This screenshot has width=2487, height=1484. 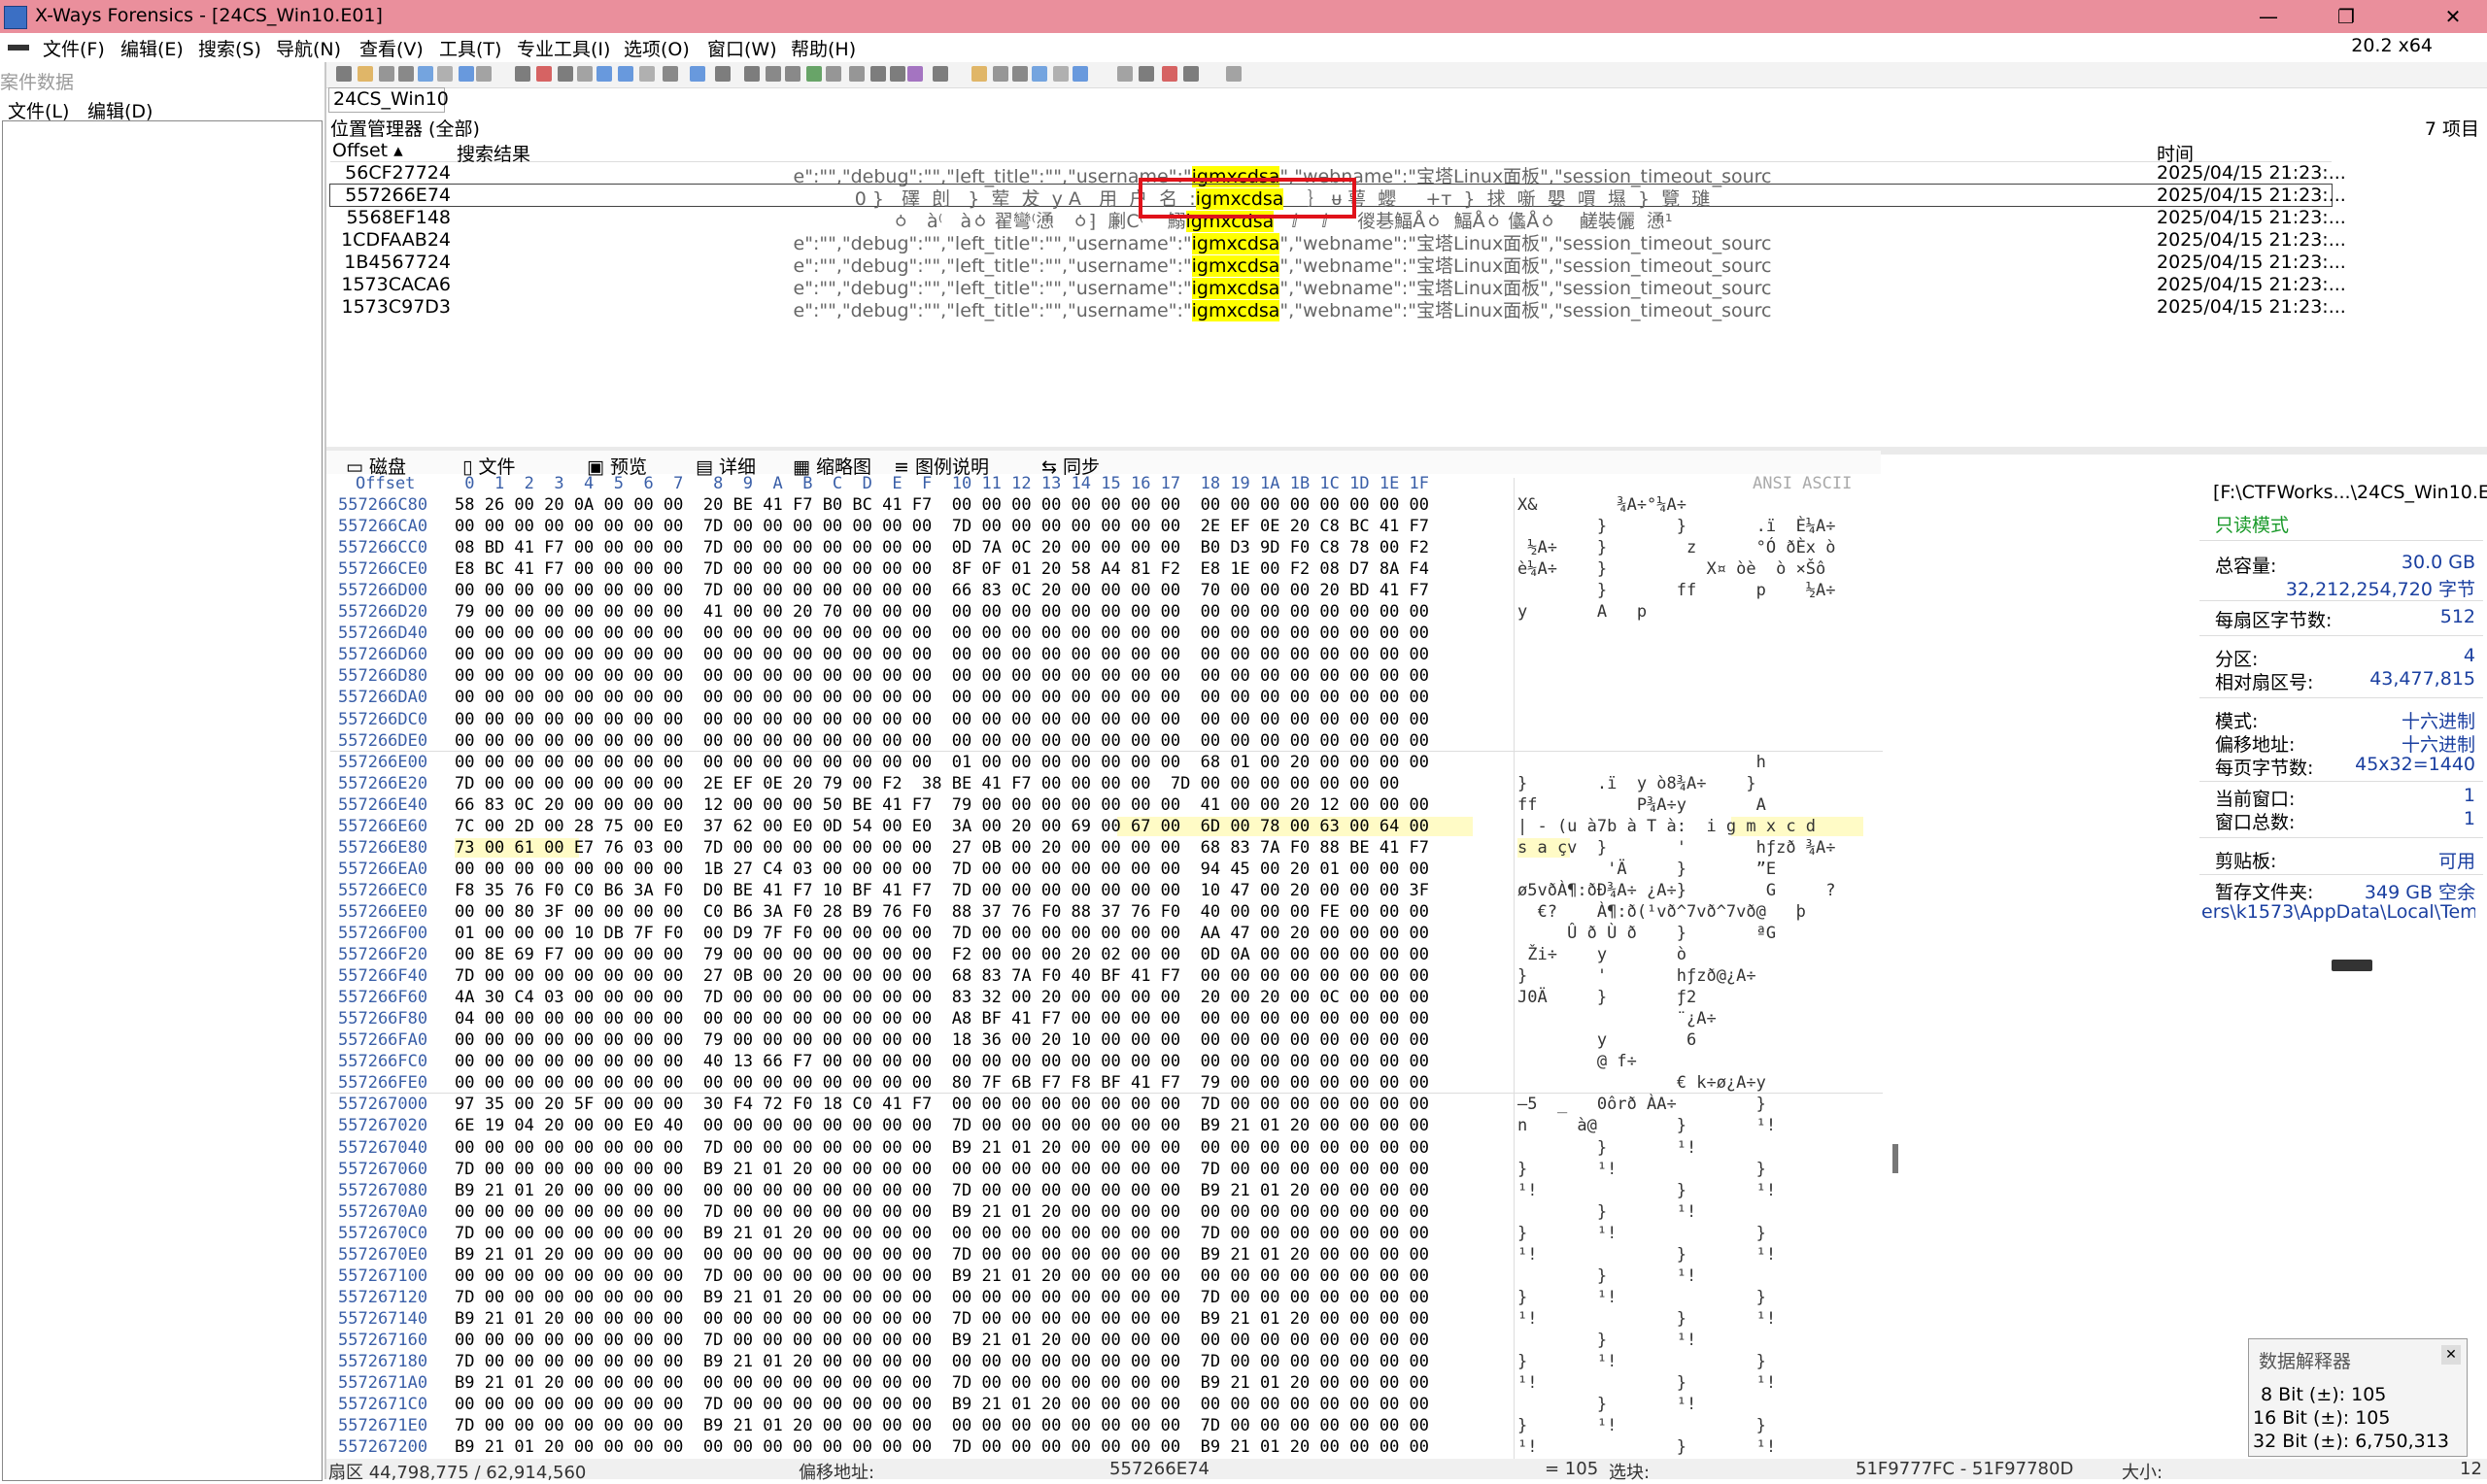 What do you see at coordinates (382, 1233) in the screenshot?
I see `hex-row-offset: 5572670C0` at bounding box center [382, 1233].